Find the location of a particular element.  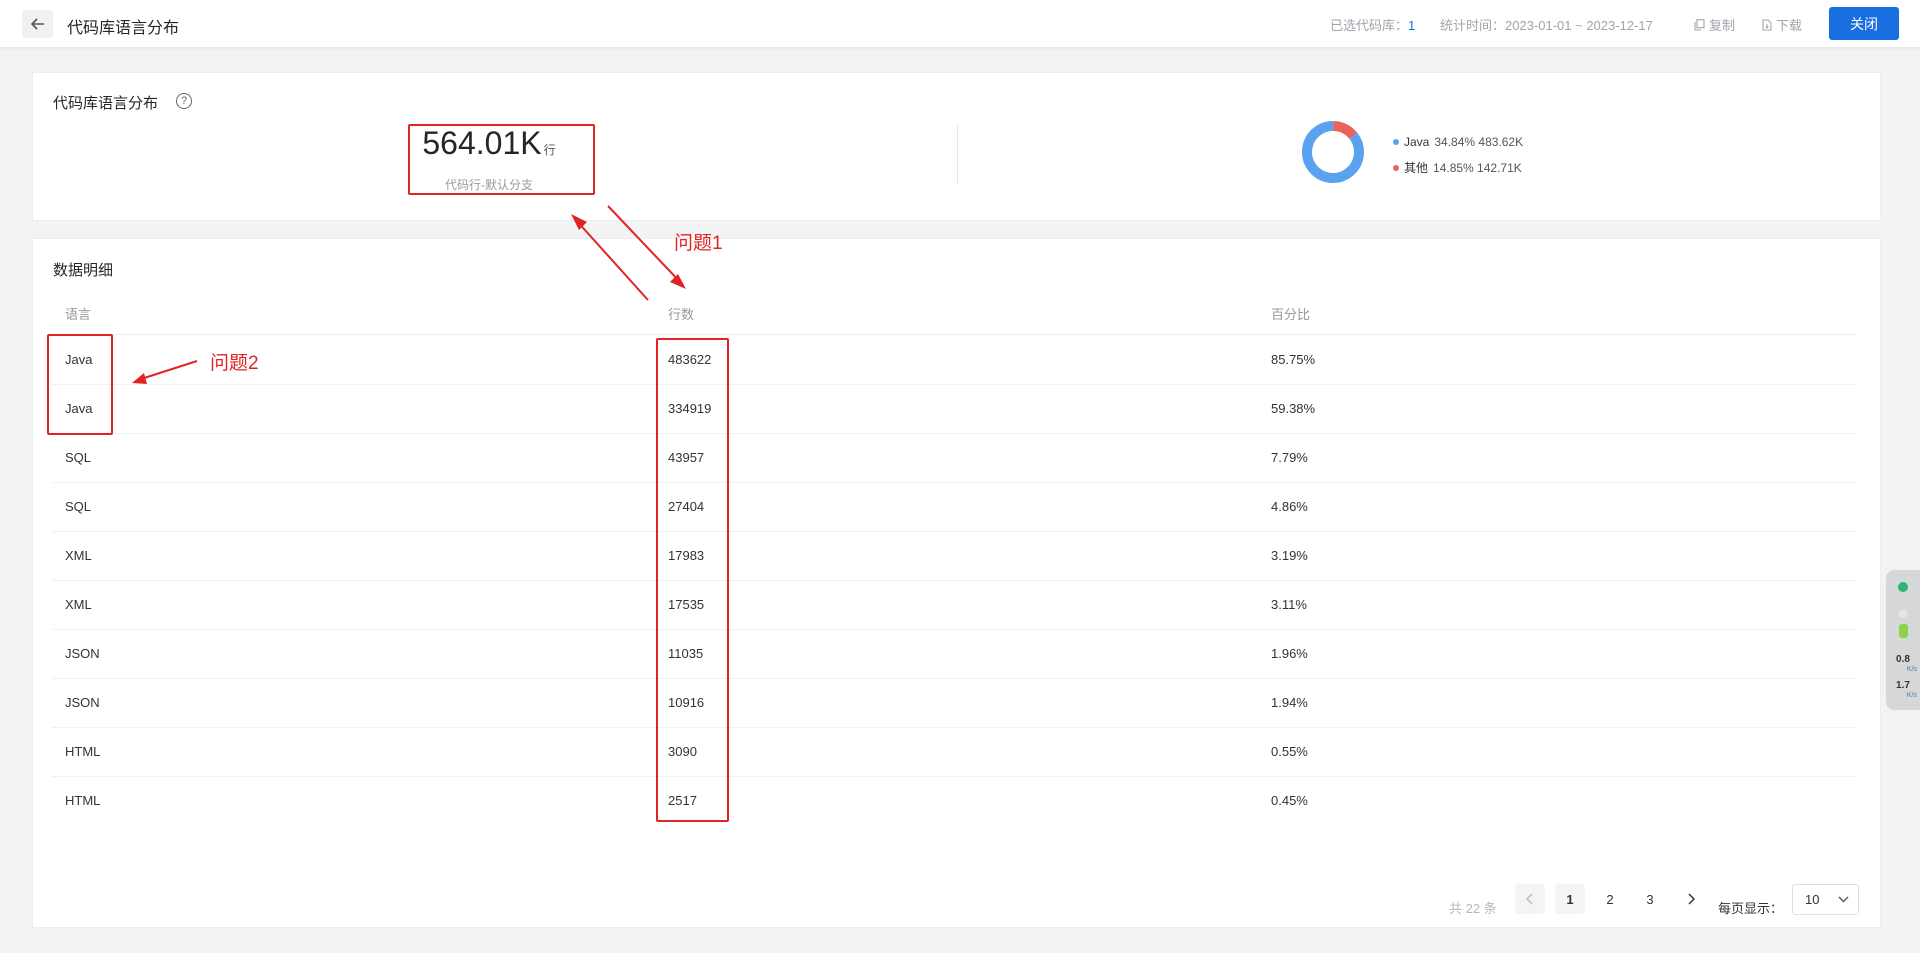

download-speed-value: 1.7 is located at coordinates (1903, 685).